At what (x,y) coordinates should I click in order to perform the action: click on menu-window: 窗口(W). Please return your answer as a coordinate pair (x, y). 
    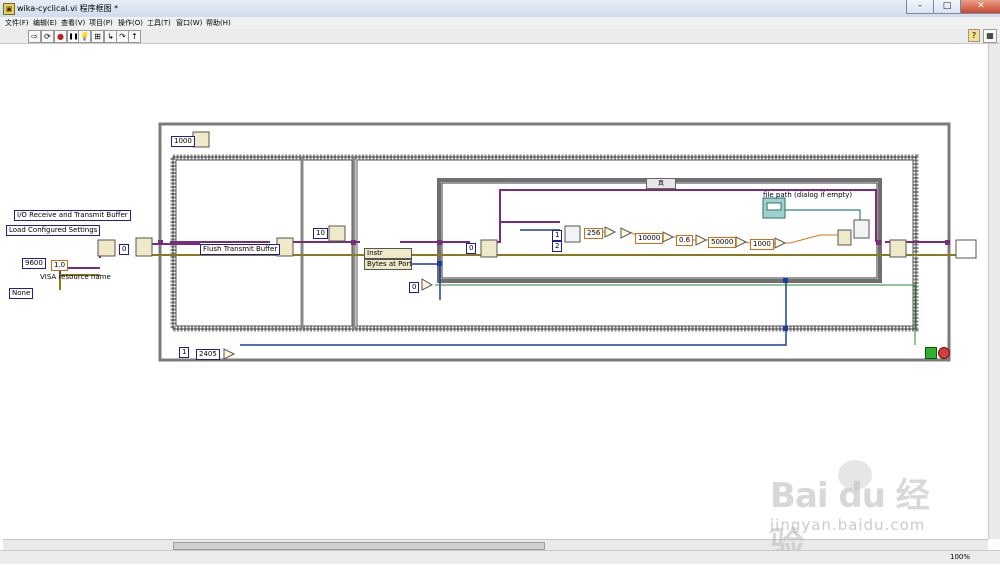
    Looking at the image, I should click on (189, 23).